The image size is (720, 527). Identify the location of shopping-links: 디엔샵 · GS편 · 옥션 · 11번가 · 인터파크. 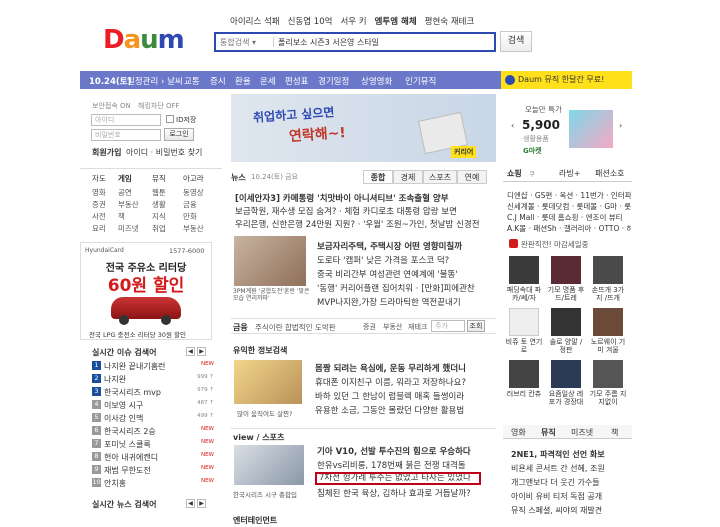
(569, 195).